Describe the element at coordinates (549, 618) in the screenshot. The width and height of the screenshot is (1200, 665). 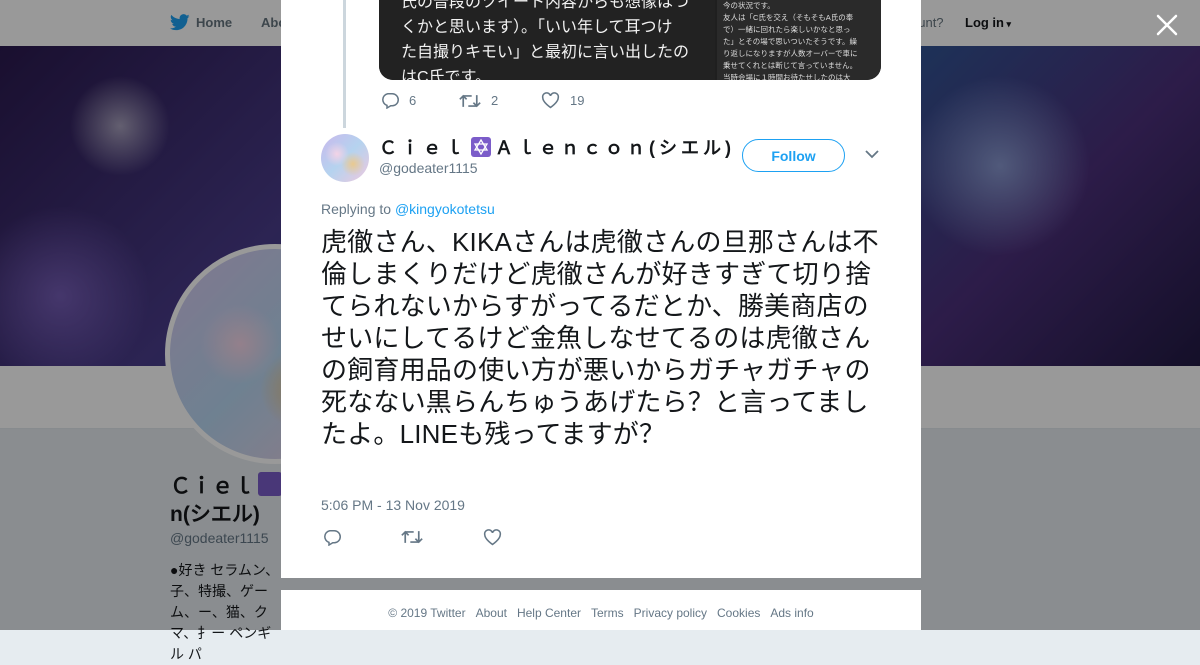
I see `footer-link-help-center: Help Center` at that location.